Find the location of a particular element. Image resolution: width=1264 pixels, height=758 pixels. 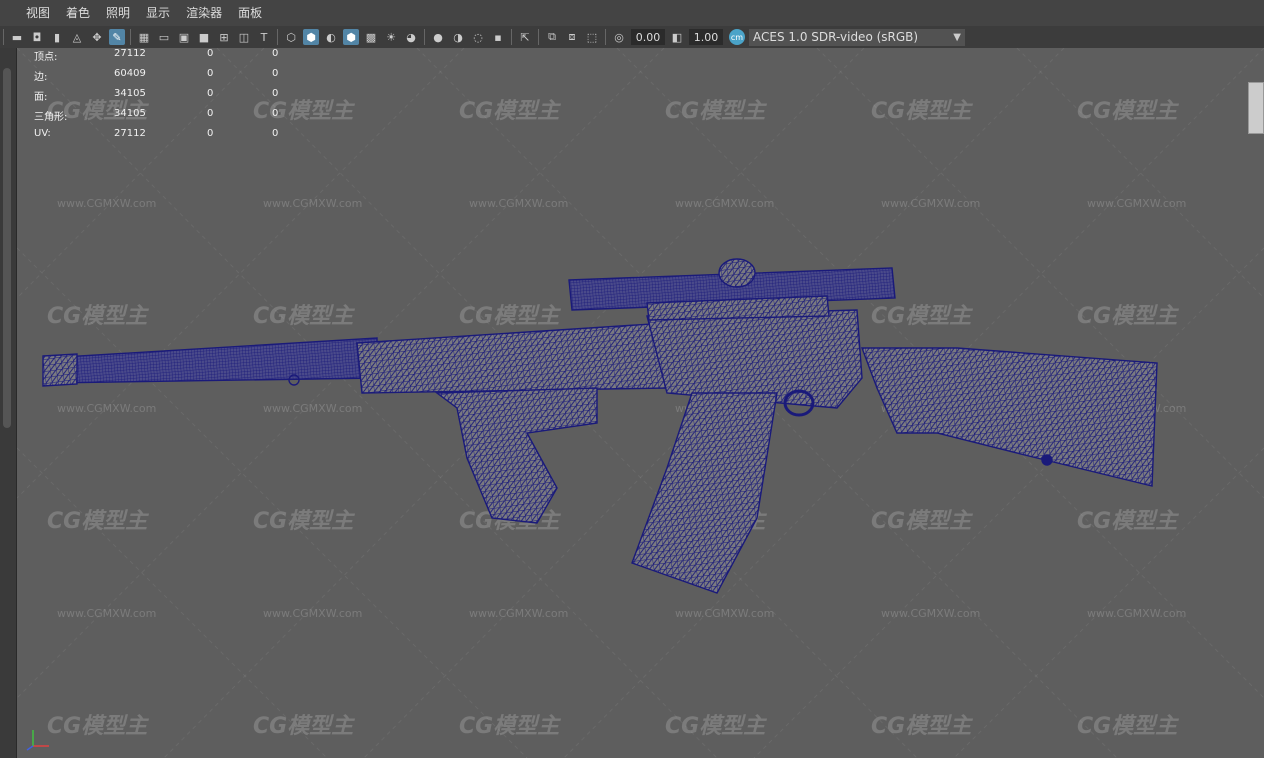

depth-of-field-icon: ▪ is located at coordinates (498, 37).